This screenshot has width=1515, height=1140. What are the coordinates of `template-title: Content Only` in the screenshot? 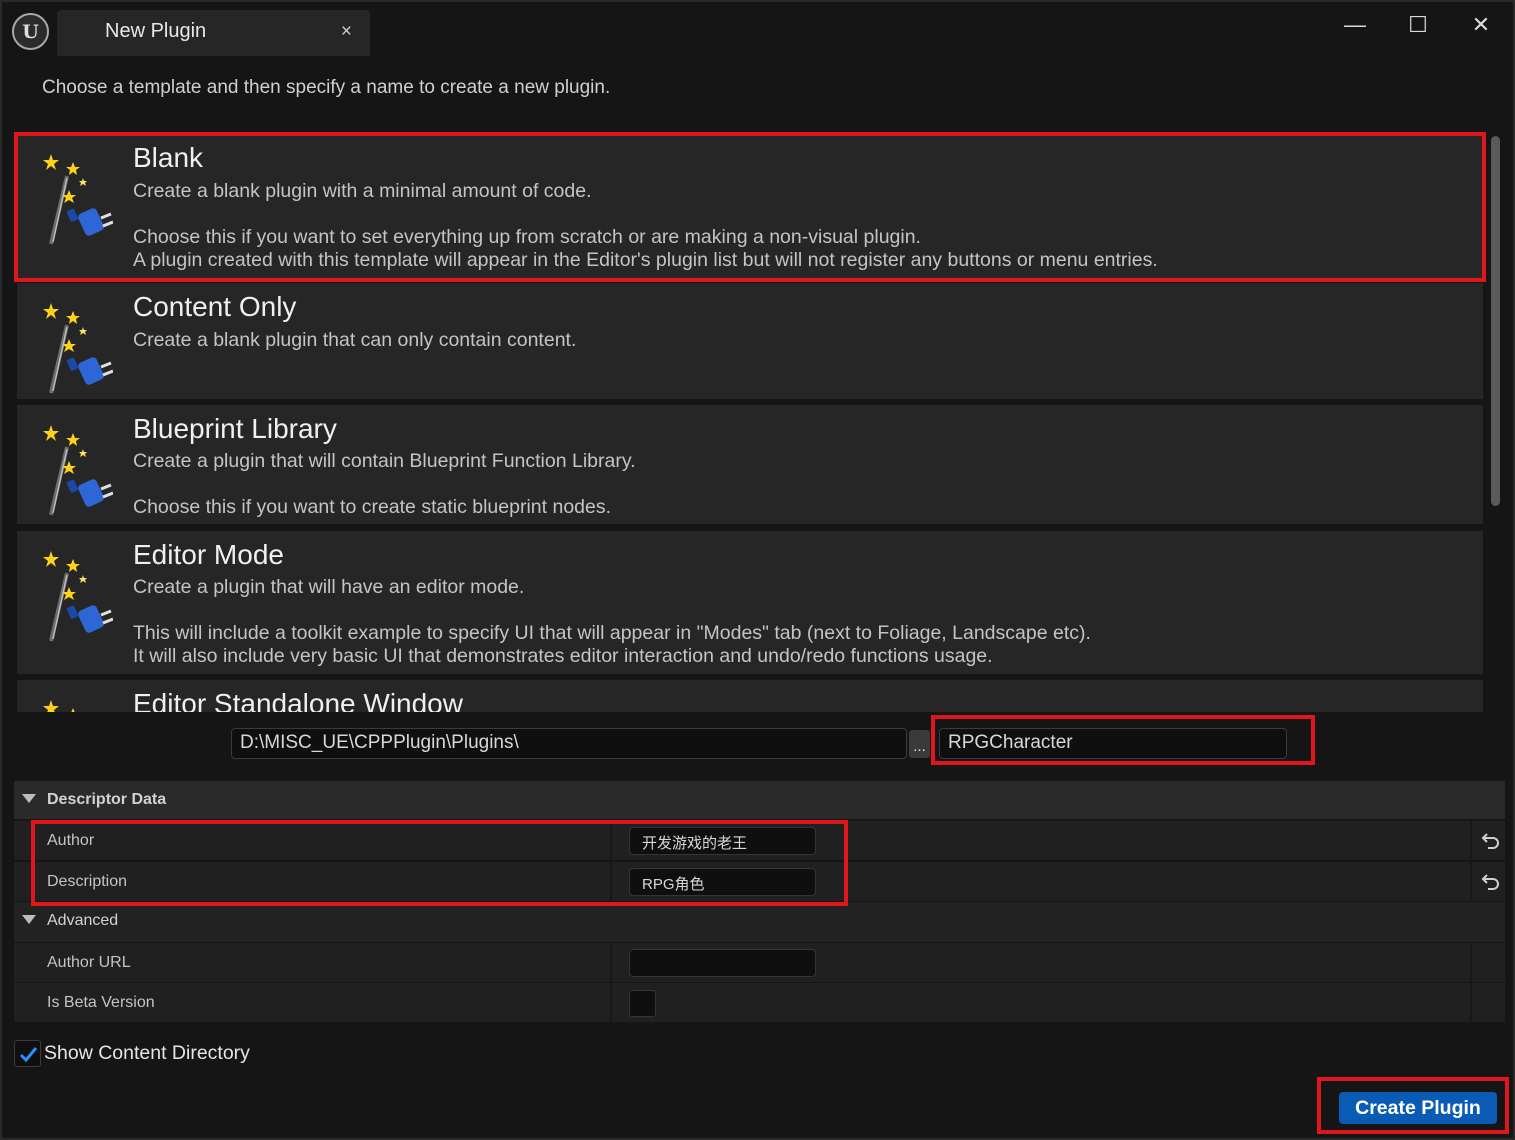 It's located at (215, 306).